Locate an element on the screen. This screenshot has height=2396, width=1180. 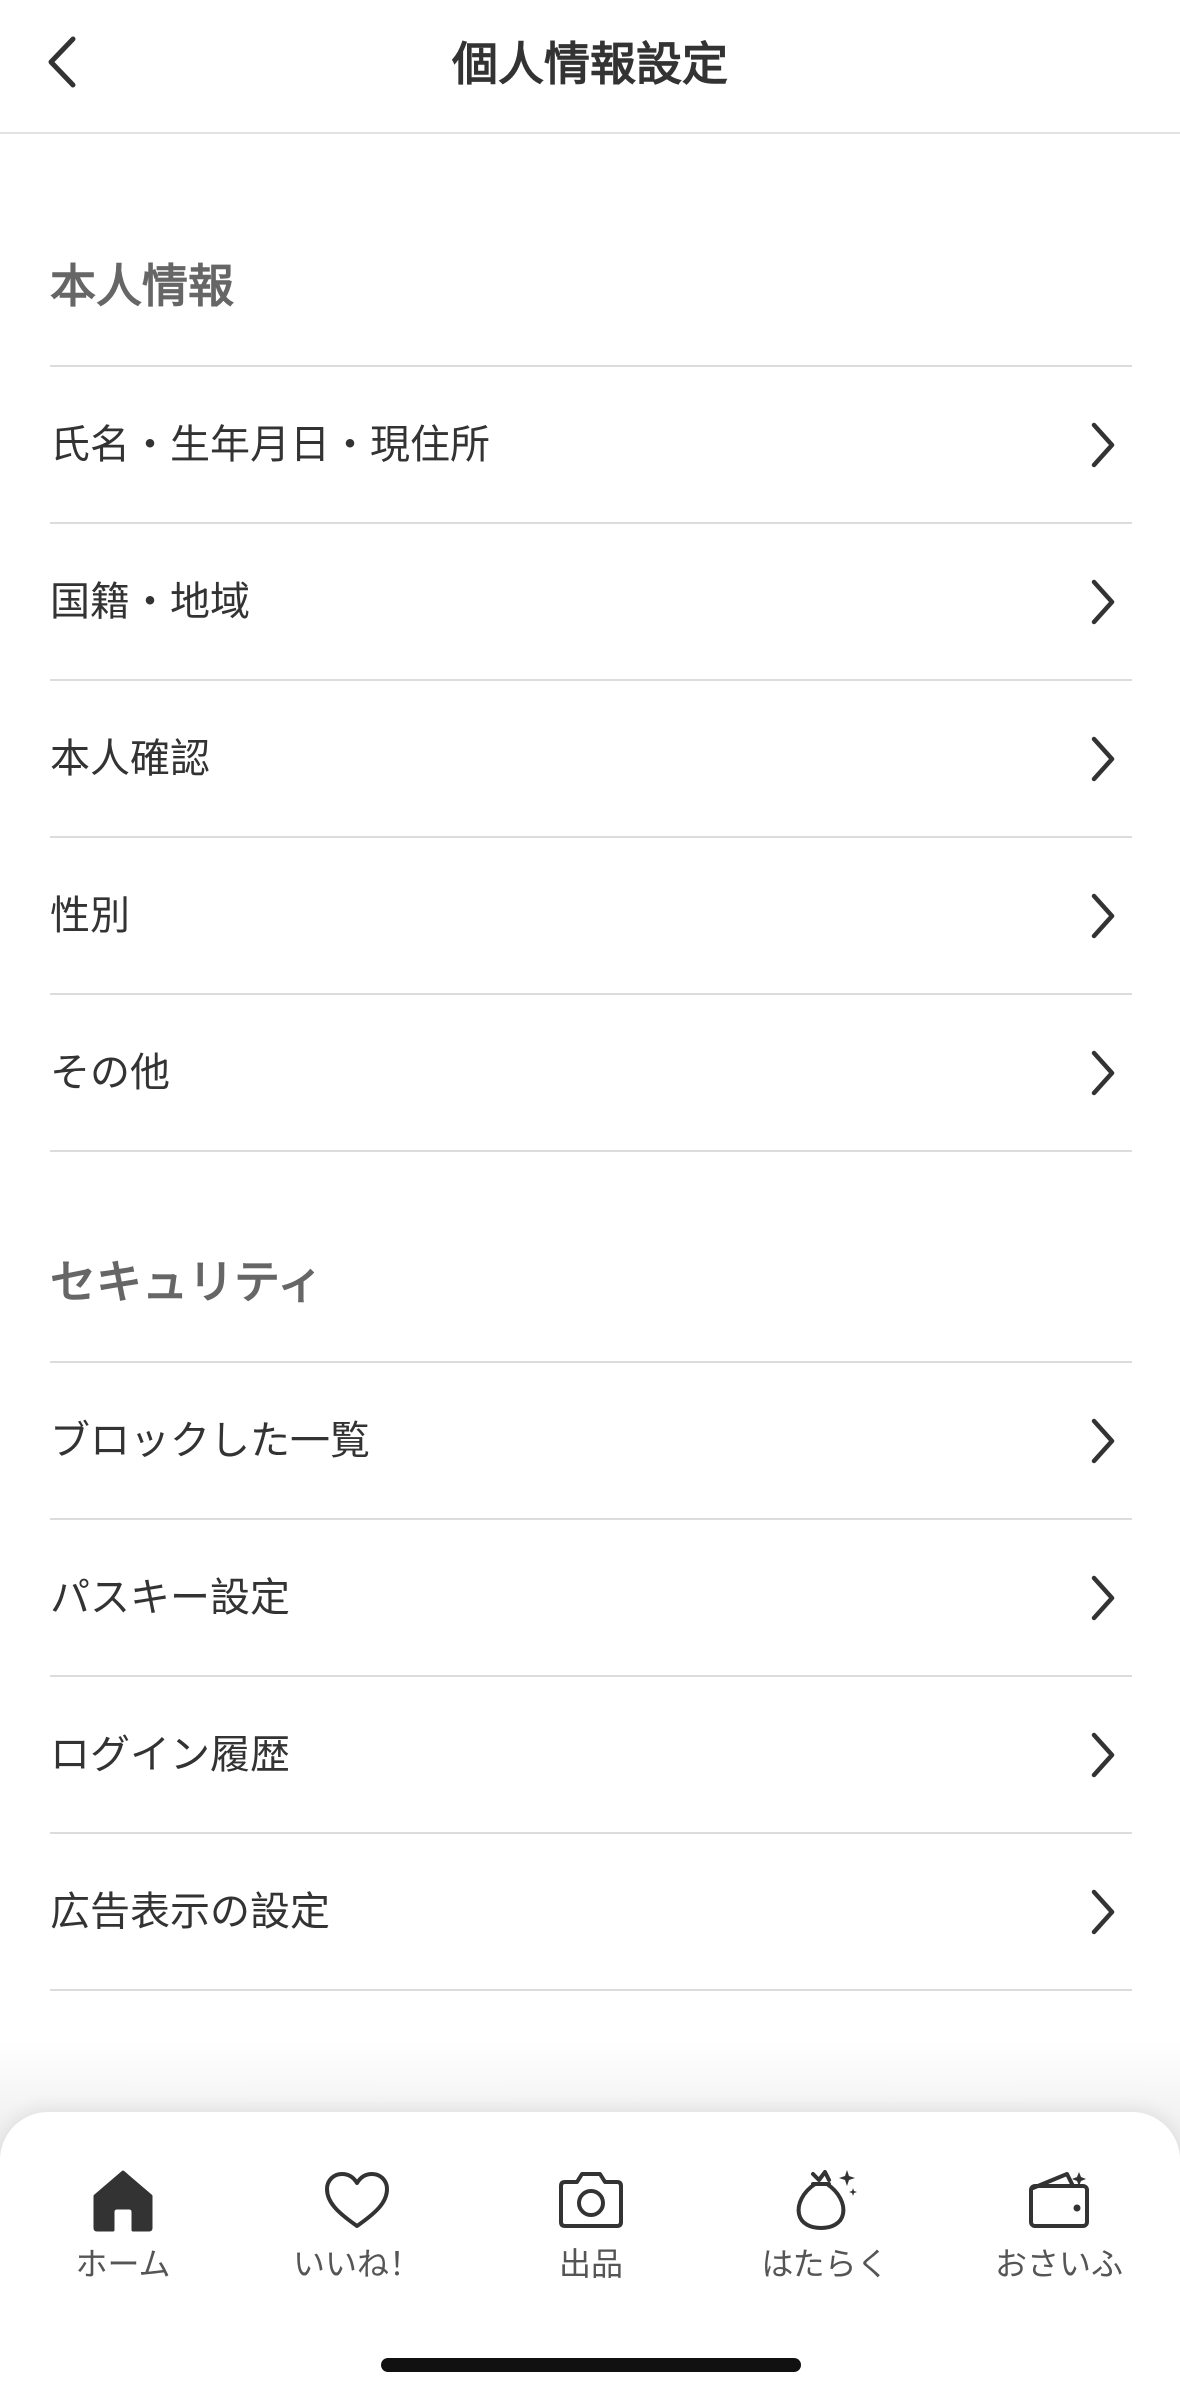
list-item-nationality-region: 国籍・地域 is located at coordinates (591, 600).